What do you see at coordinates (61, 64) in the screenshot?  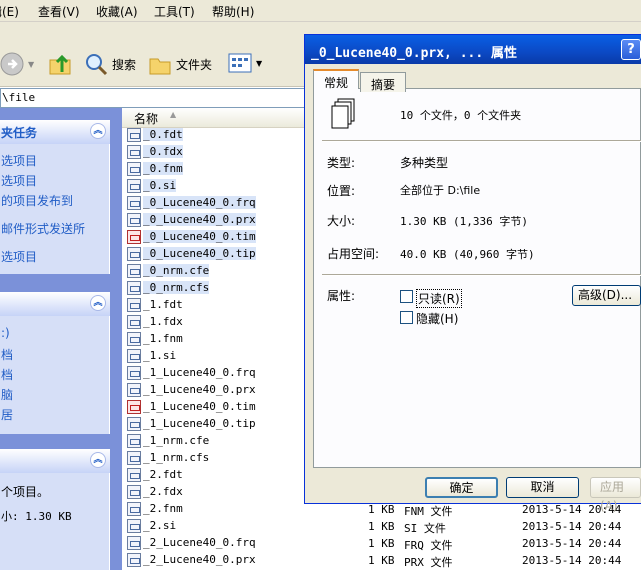 I see `up-folder-button` at bounding box center [61, 64].